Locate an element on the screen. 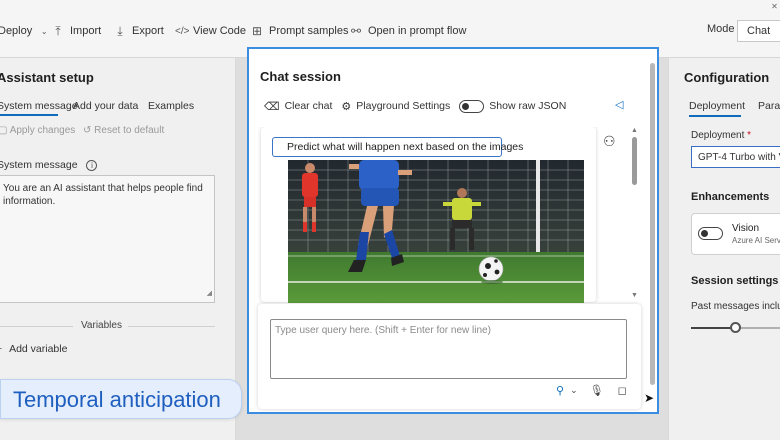 Image resolution: width=780 pixels, height=440 pixels. apply-changes-button: ▢ Apply changes is located at coordinates (37, 130).